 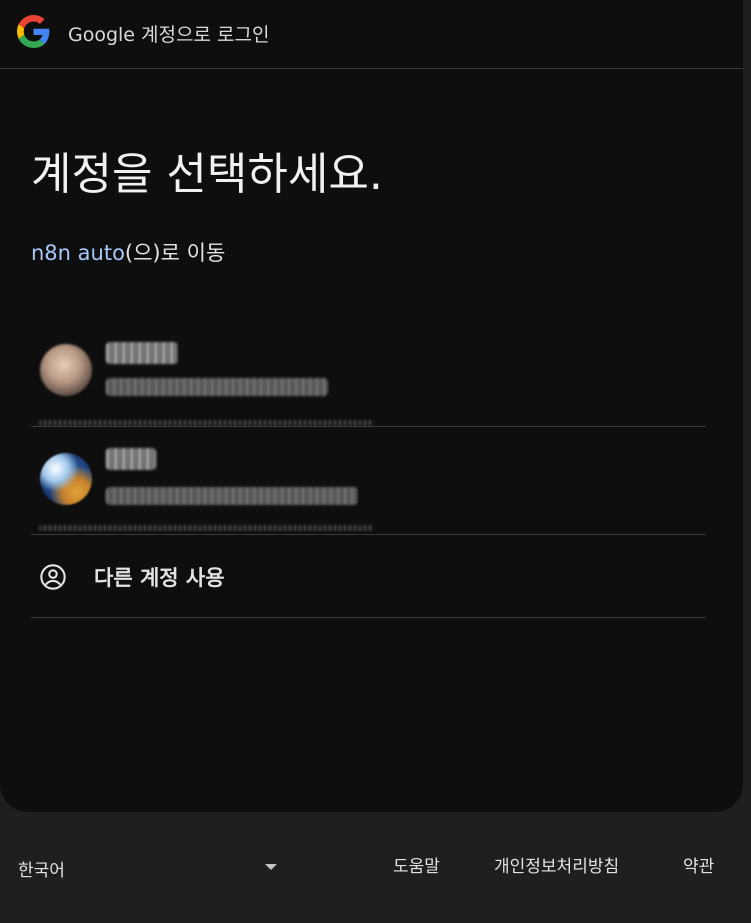 I want to click on header-title: Google 계정으로 로그인, so click(x=169, y=35).